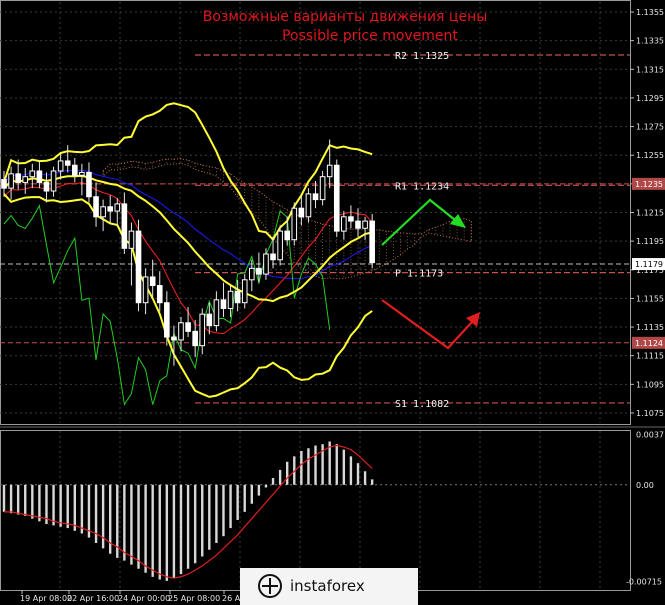 The width and height of the screenshot is (665, 605). I want to click on y-tick-label: 1.1355, so click(650, 12).